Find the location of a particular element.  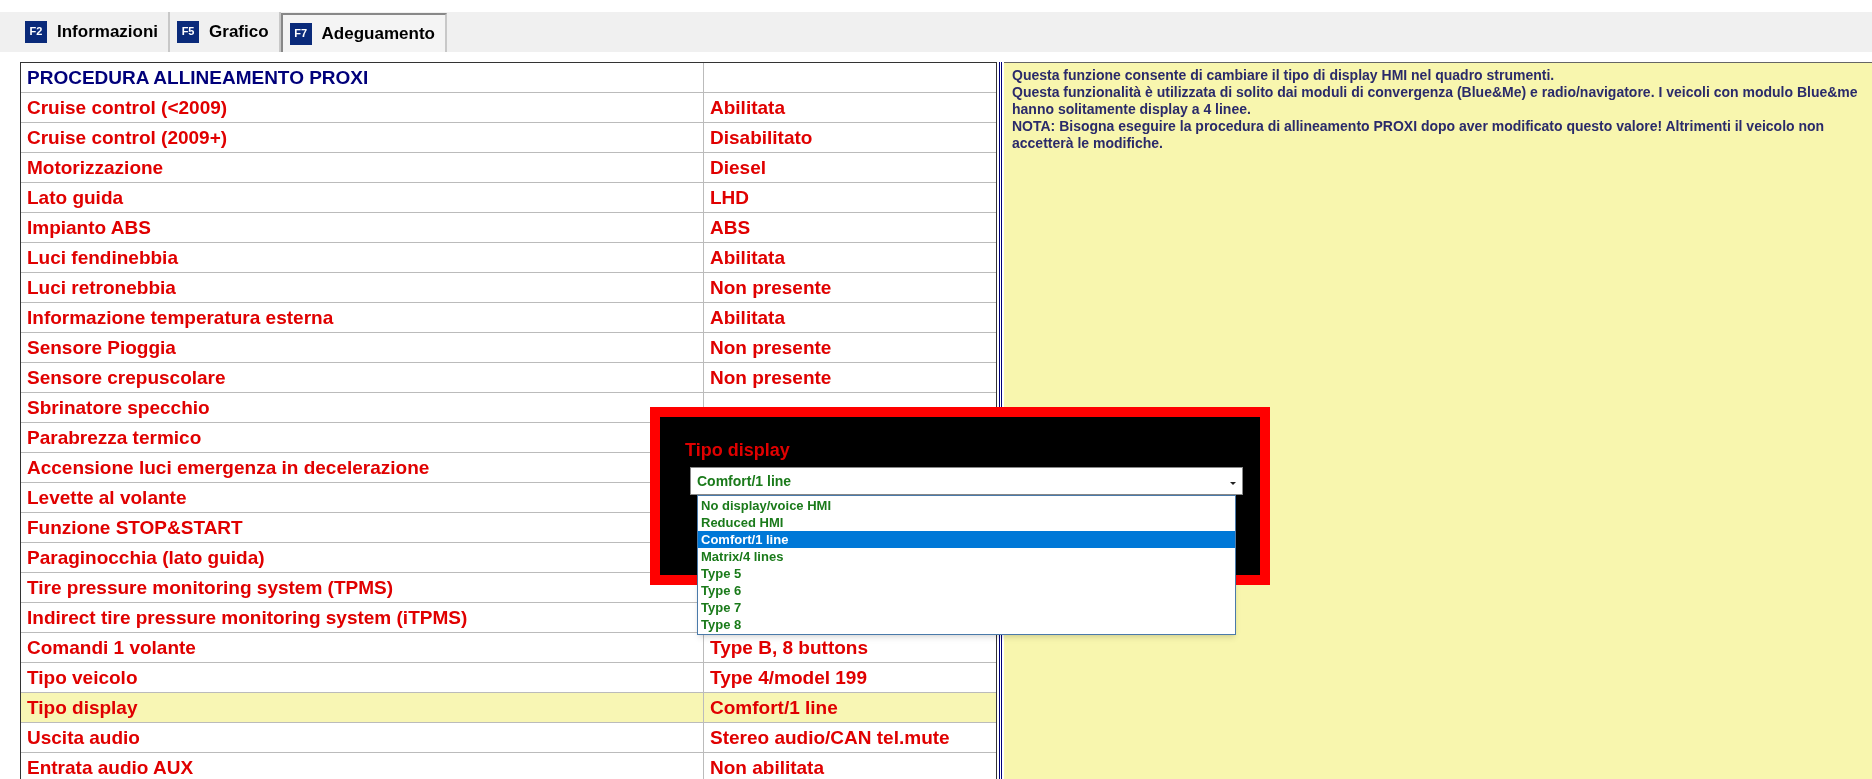

table-row: Motorizzazione Diesel is located at coordinates (508, 168).